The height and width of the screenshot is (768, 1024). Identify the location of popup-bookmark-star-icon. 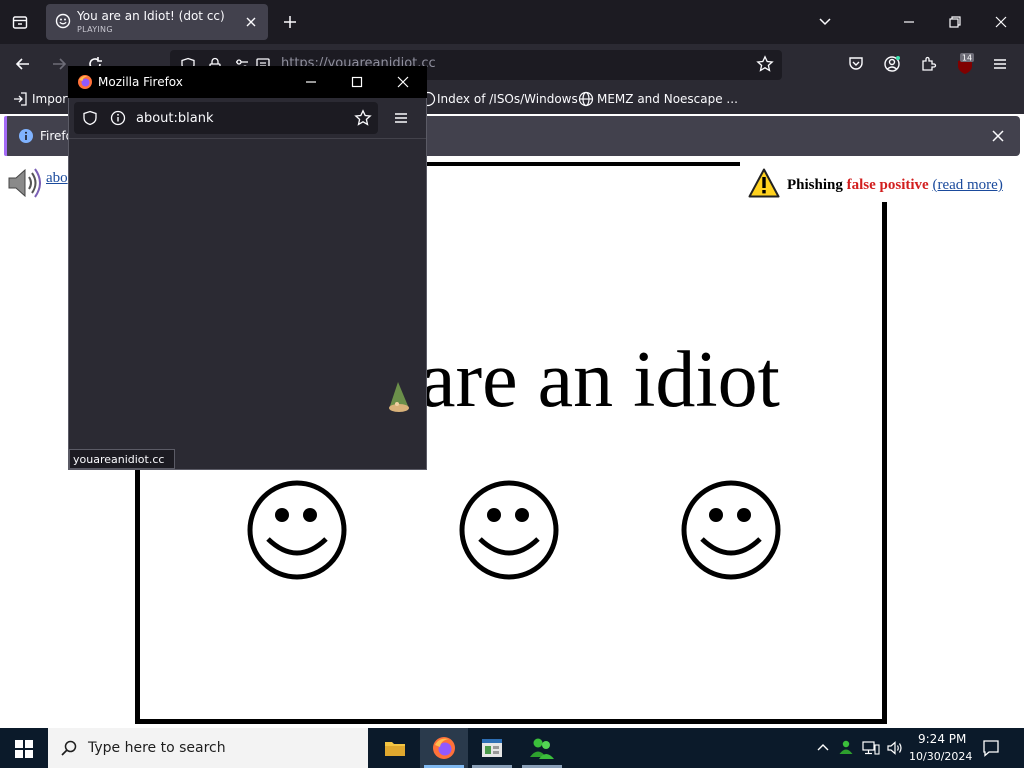
(363, 118).